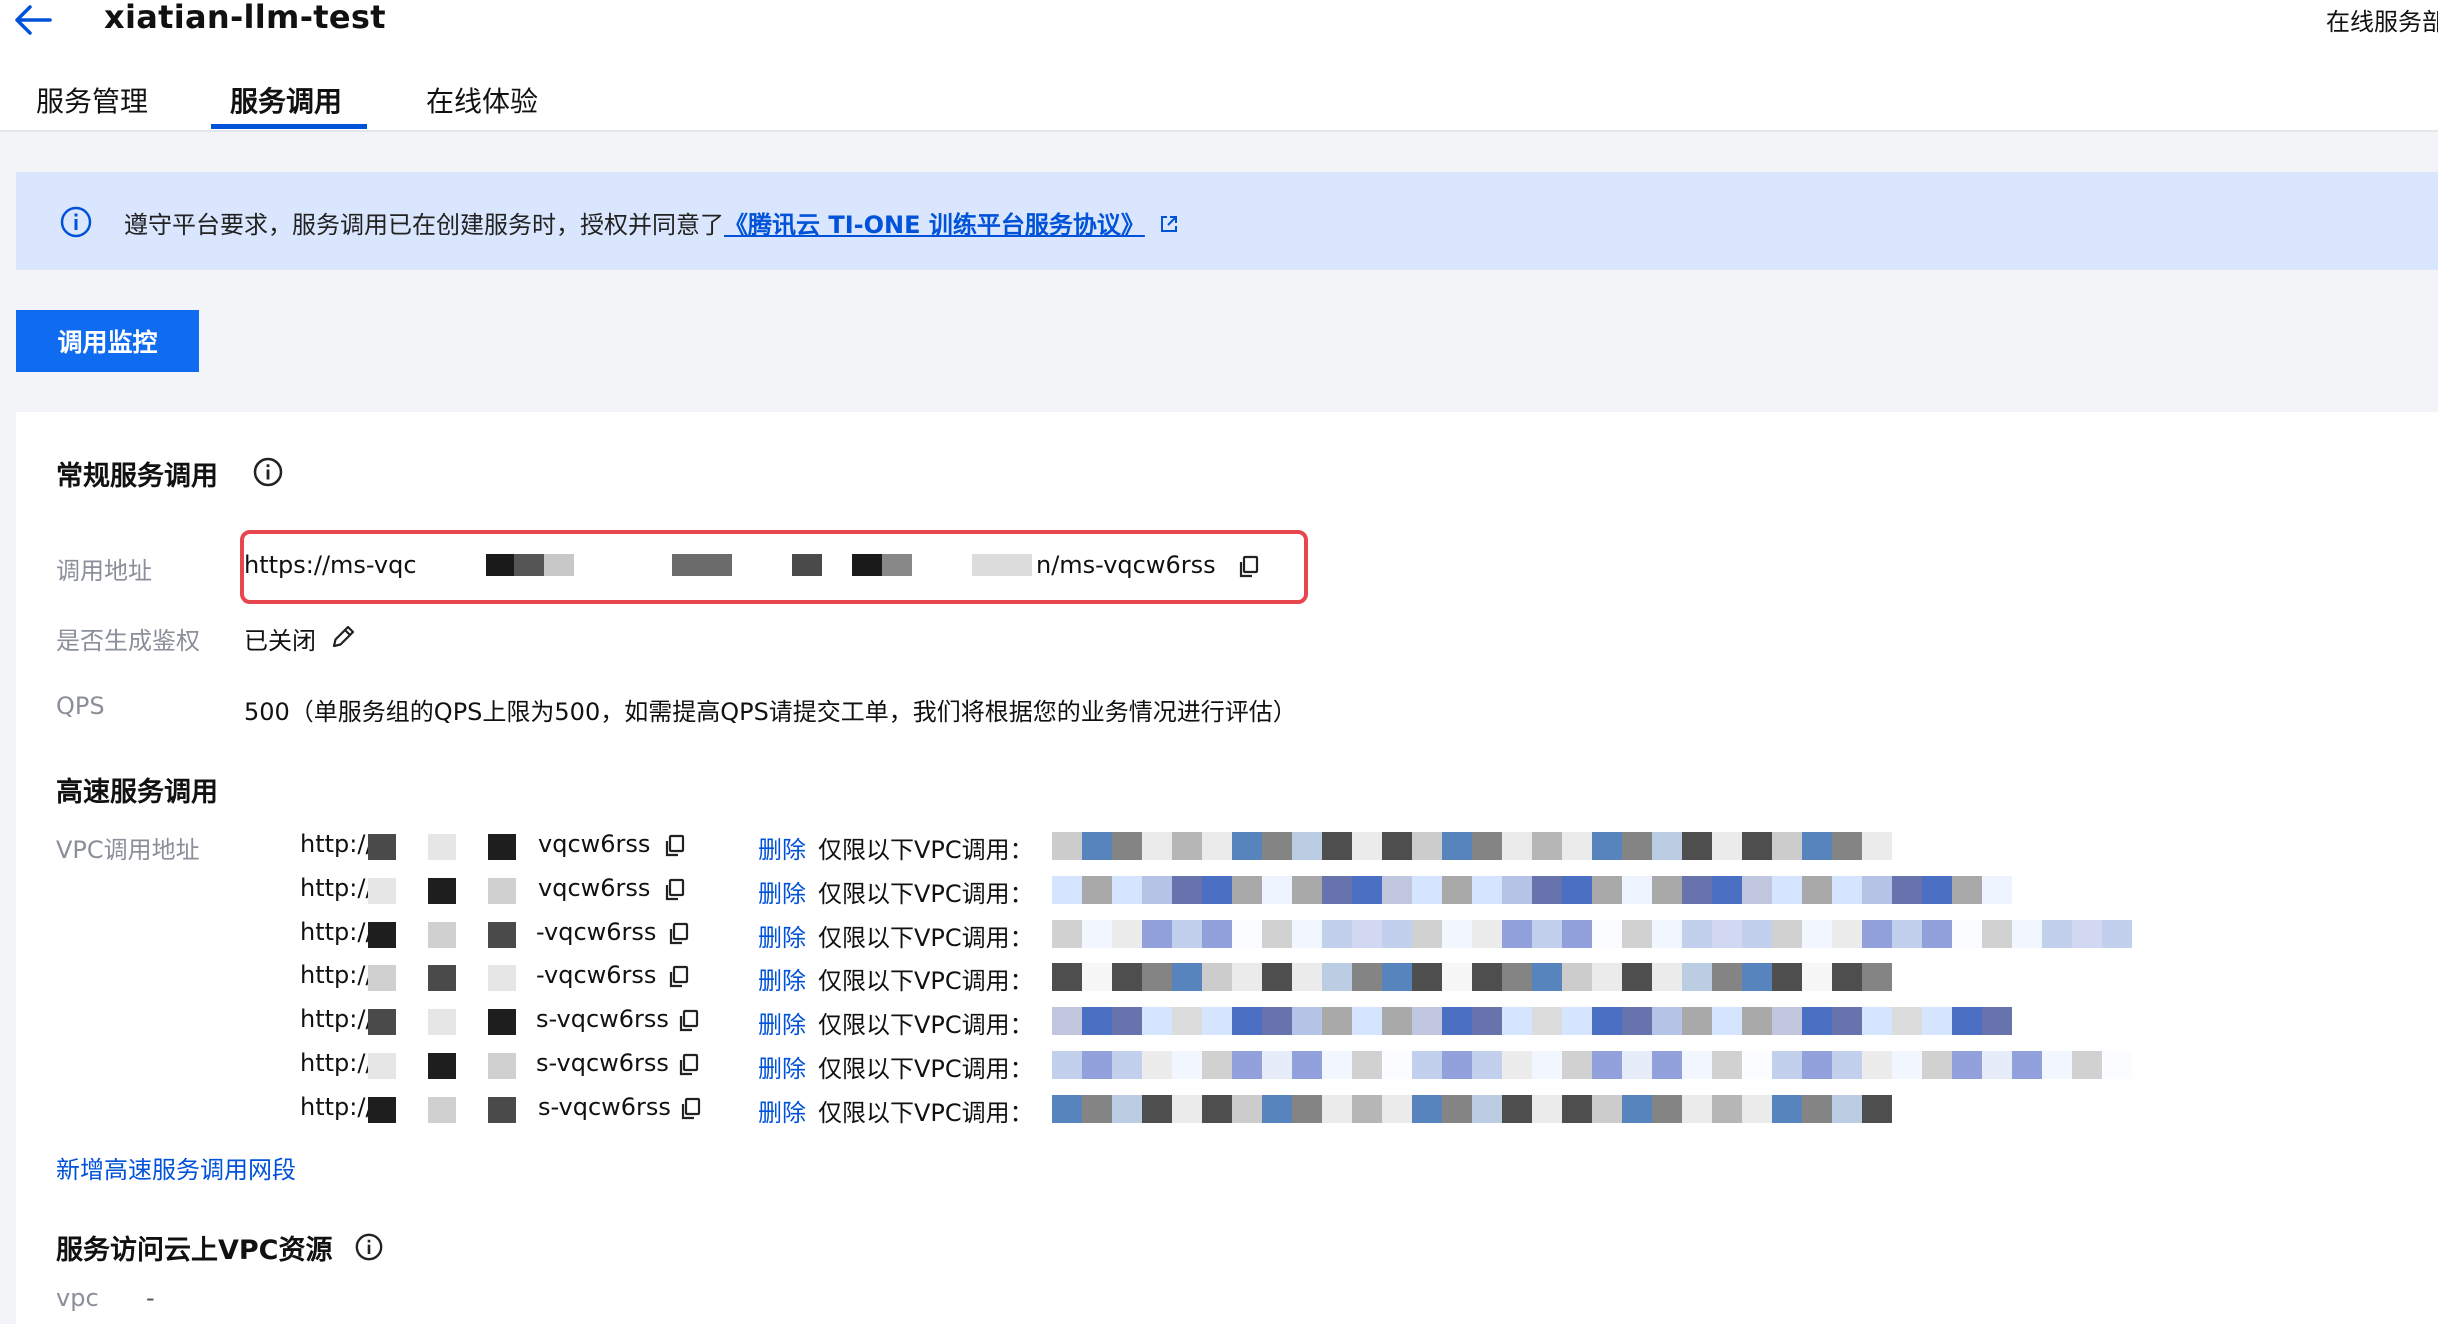 The width and height of the screenshot is (2438, 1324). What do you see at coordinates (1169, 226) in the screenshot?
I see `external-link-icon` at bounding box center [1169, 226].